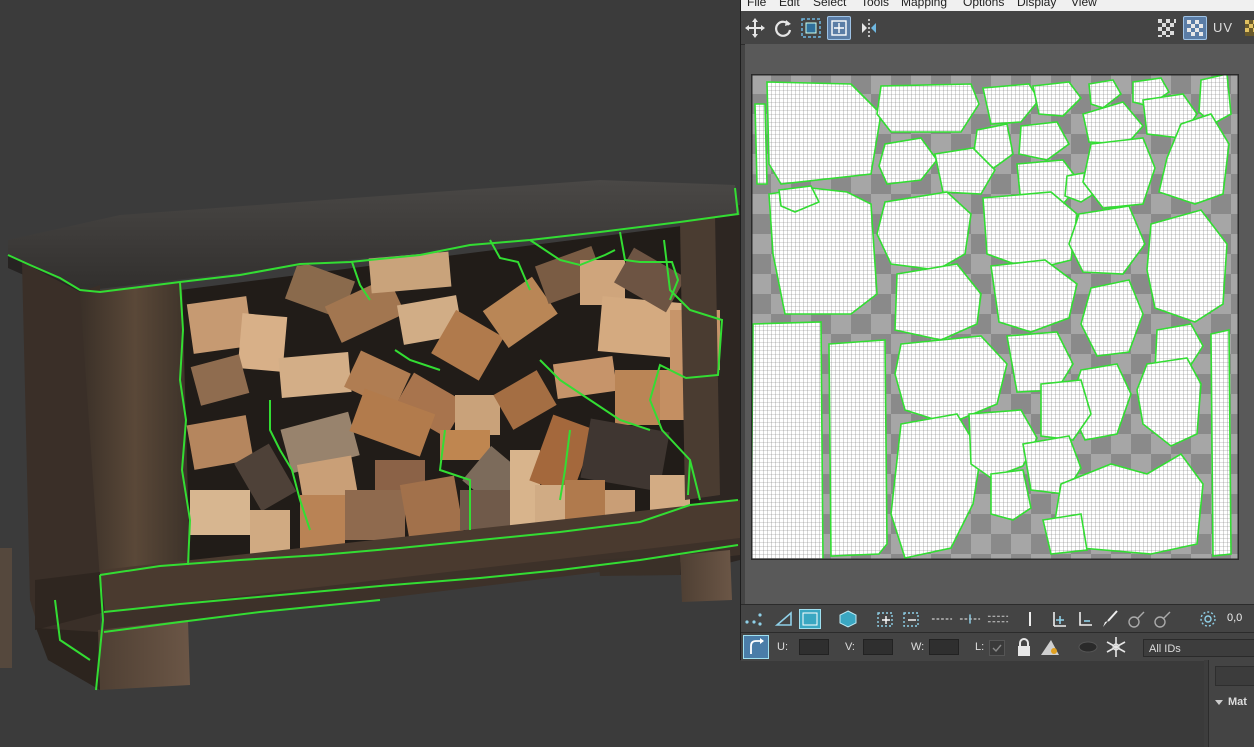  What do you see at coordinates (850, 647) in the screenshot?
I see `v-label: V:` at bounding box center [850, 647].